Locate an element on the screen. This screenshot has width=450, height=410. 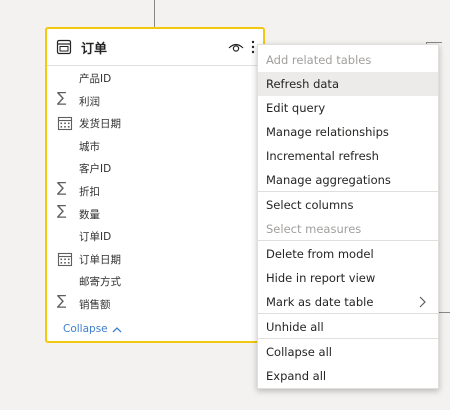
field-row: ∑ 利润 is located at coordinates (155, 101).